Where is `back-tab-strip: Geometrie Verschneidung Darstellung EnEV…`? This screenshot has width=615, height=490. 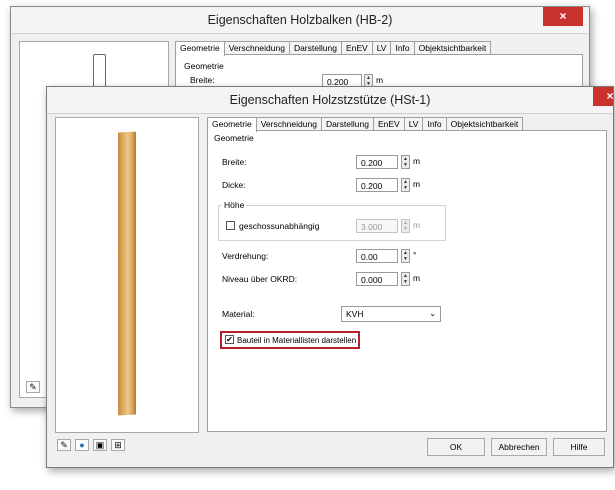 back-tab-strip: Geometrie Verschneidung Darstellung EnEV… is located at coordinates (333, 48).